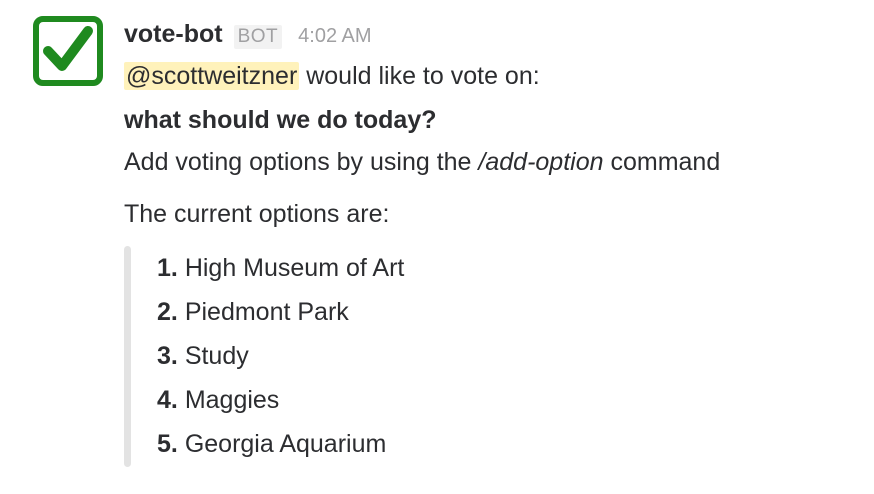 This screenshot has height=494, width=874. What do you see at coordinates (301, 162) in the screenshot?
I see `instructions-prefix: Add voting options by using the` at bounding box center [301, 162].